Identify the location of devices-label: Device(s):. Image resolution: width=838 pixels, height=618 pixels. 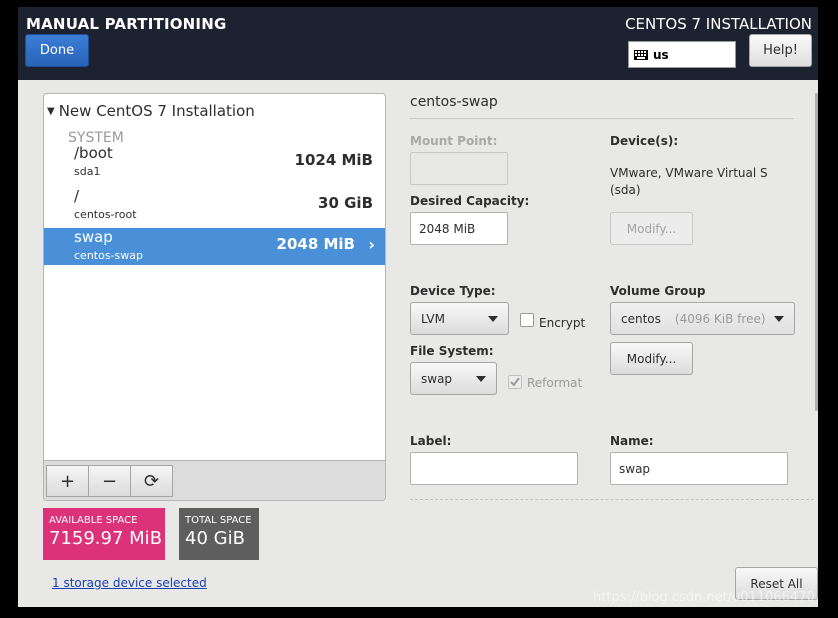
(644, 141).